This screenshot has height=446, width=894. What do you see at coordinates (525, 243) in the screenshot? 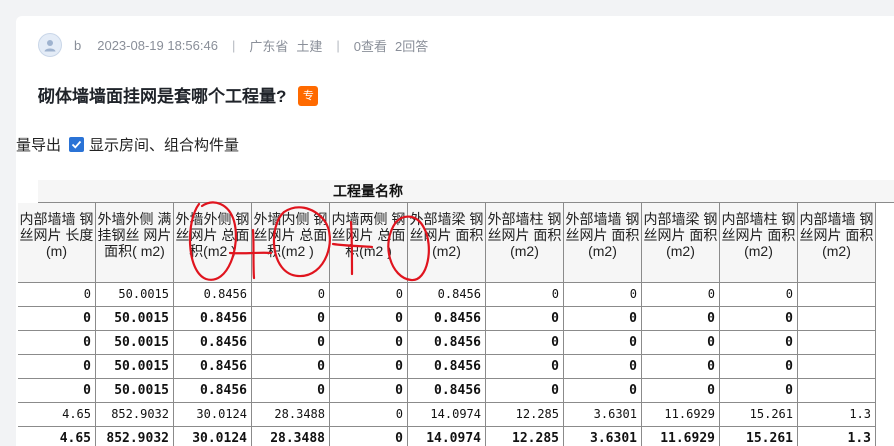
I see `column-header: 外部墙柱 钢丝网片 面积(m2)` at bounding box center [525, 243].